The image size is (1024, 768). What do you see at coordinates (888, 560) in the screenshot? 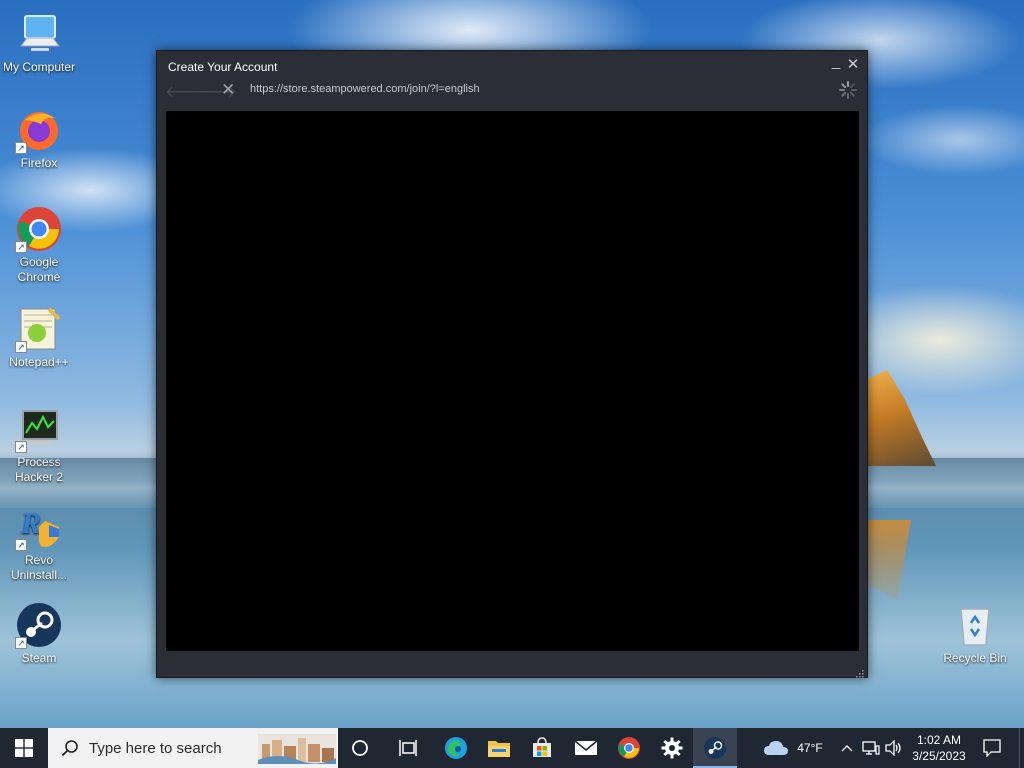
I see `wallpaper-rock-reflection` at bounding box center [888, 560].